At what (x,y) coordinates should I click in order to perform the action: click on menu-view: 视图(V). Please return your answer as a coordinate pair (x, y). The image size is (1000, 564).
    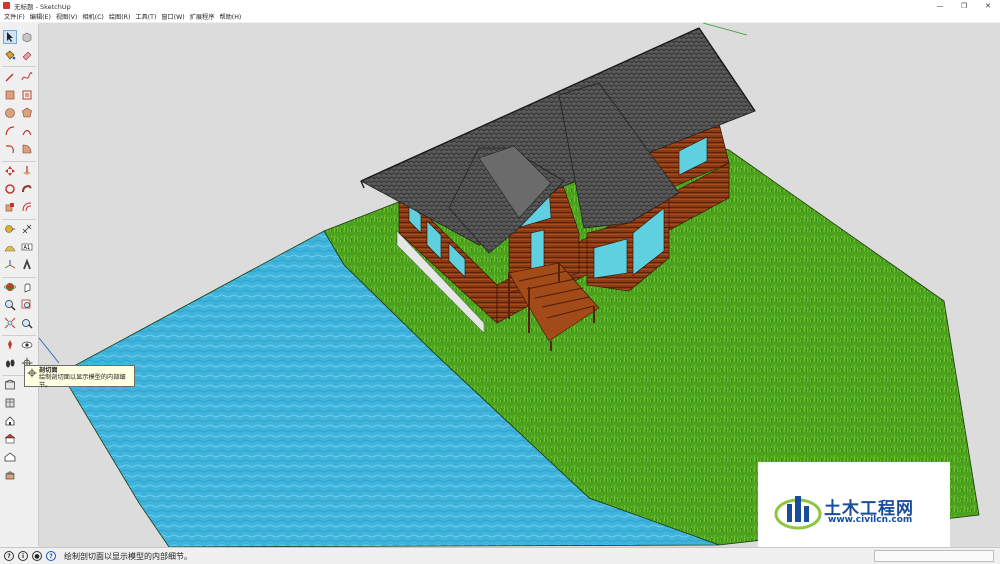
    Looking at the image, I should click on (66, 16).